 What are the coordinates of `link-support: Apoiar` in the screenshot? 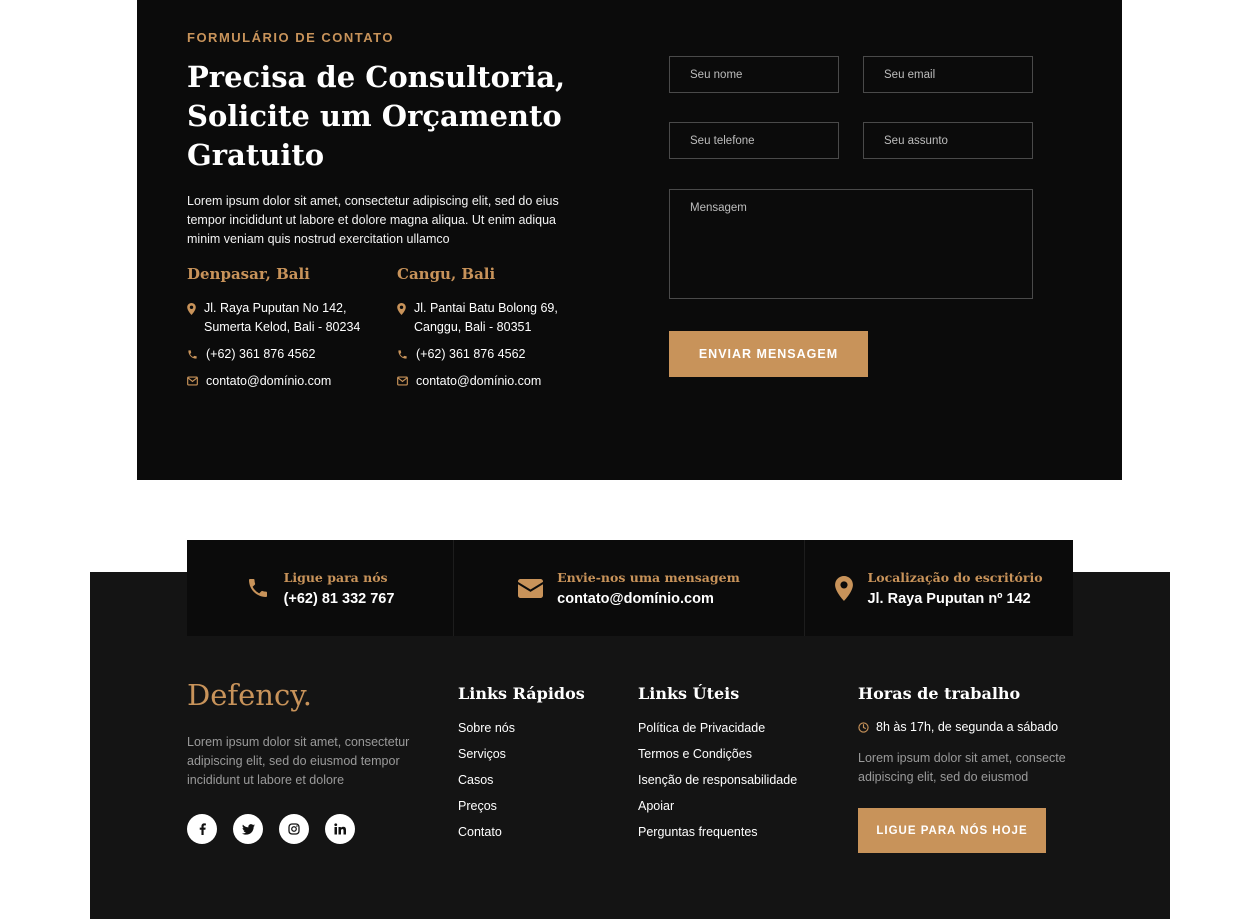 It's located at (717, 806).